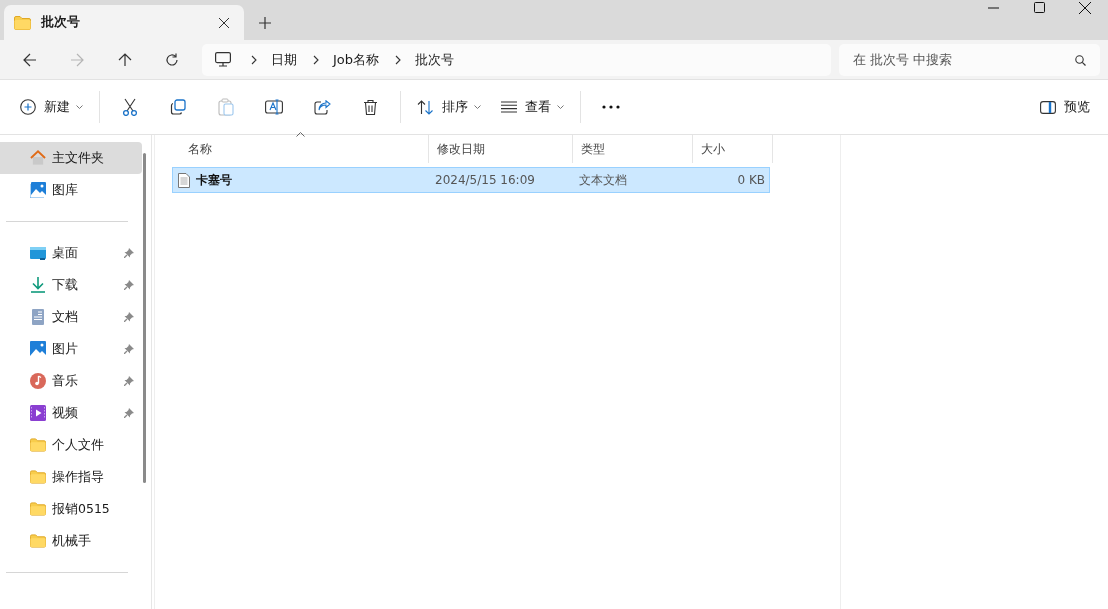  I want to click on preview-button: 预览, so click(1065, 107).